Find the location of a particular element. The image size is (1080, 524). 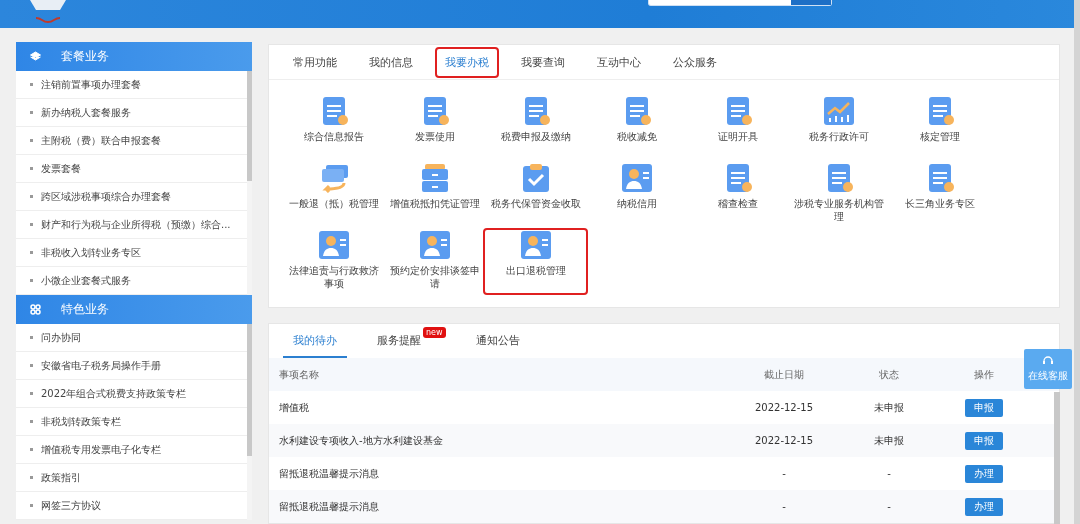

tab: 我要办税 is located at coordinates (467, 62).